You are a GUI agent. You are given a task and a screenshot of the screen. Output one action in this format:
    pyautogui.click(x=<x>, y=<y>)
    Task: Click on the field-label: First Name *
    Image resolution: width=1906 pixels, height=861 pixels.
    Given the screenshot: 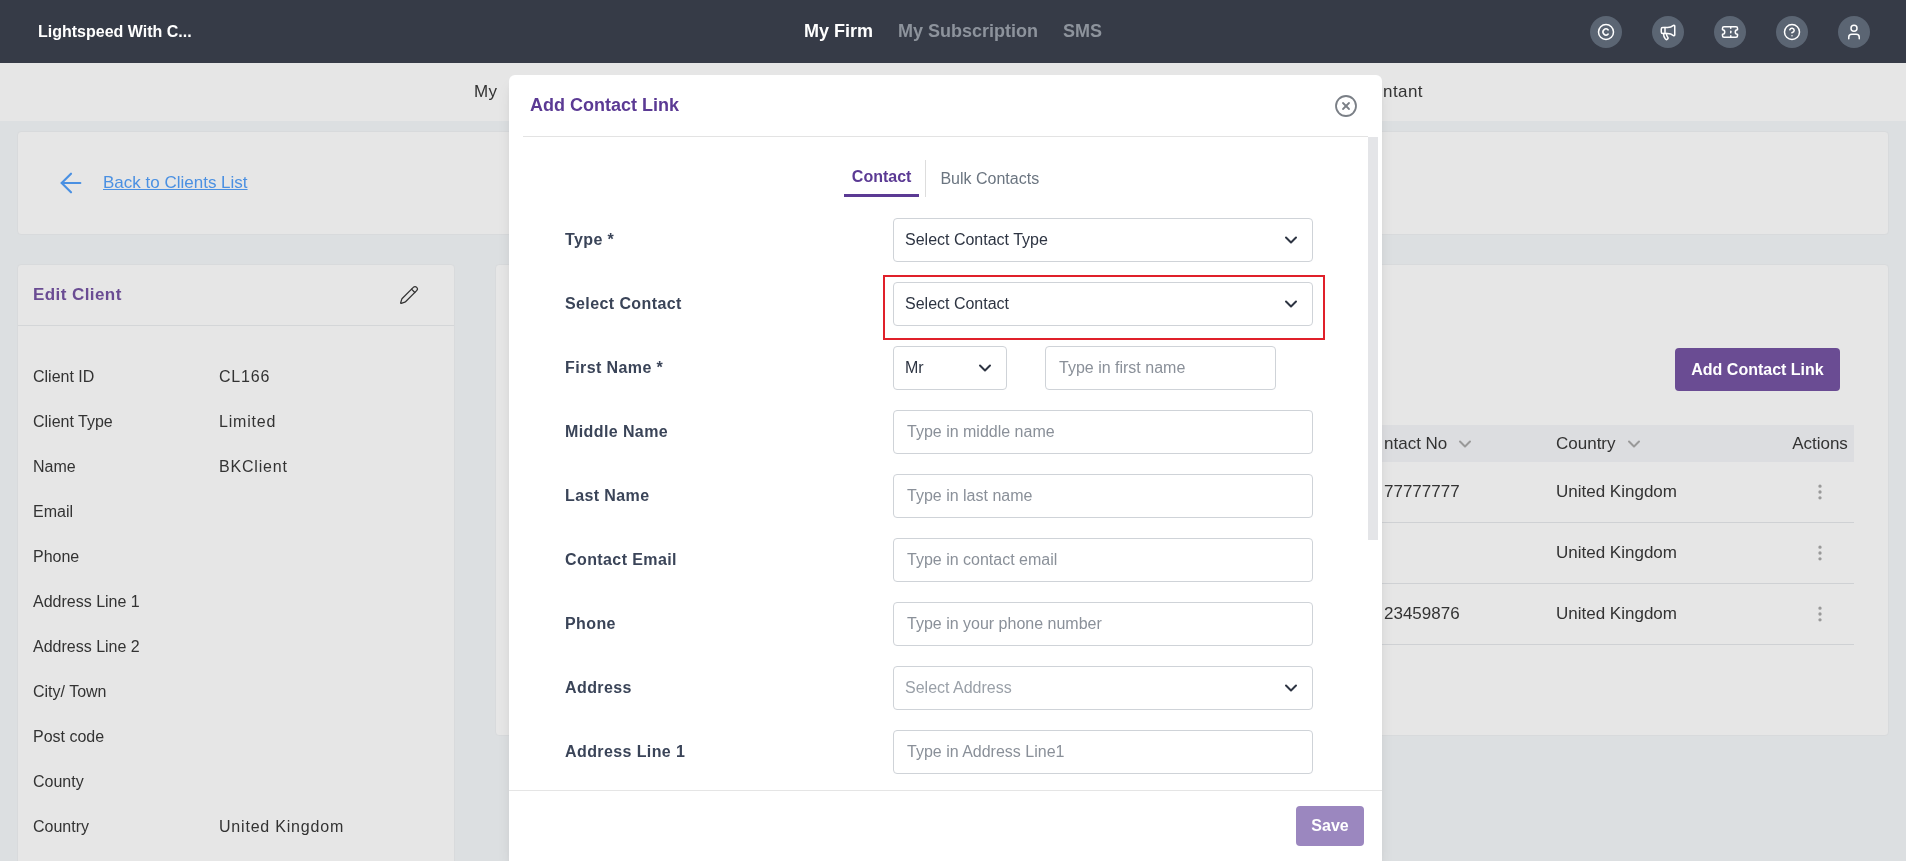 What is the action you would take?
    pyautogui.click(x=615, y=368)
    